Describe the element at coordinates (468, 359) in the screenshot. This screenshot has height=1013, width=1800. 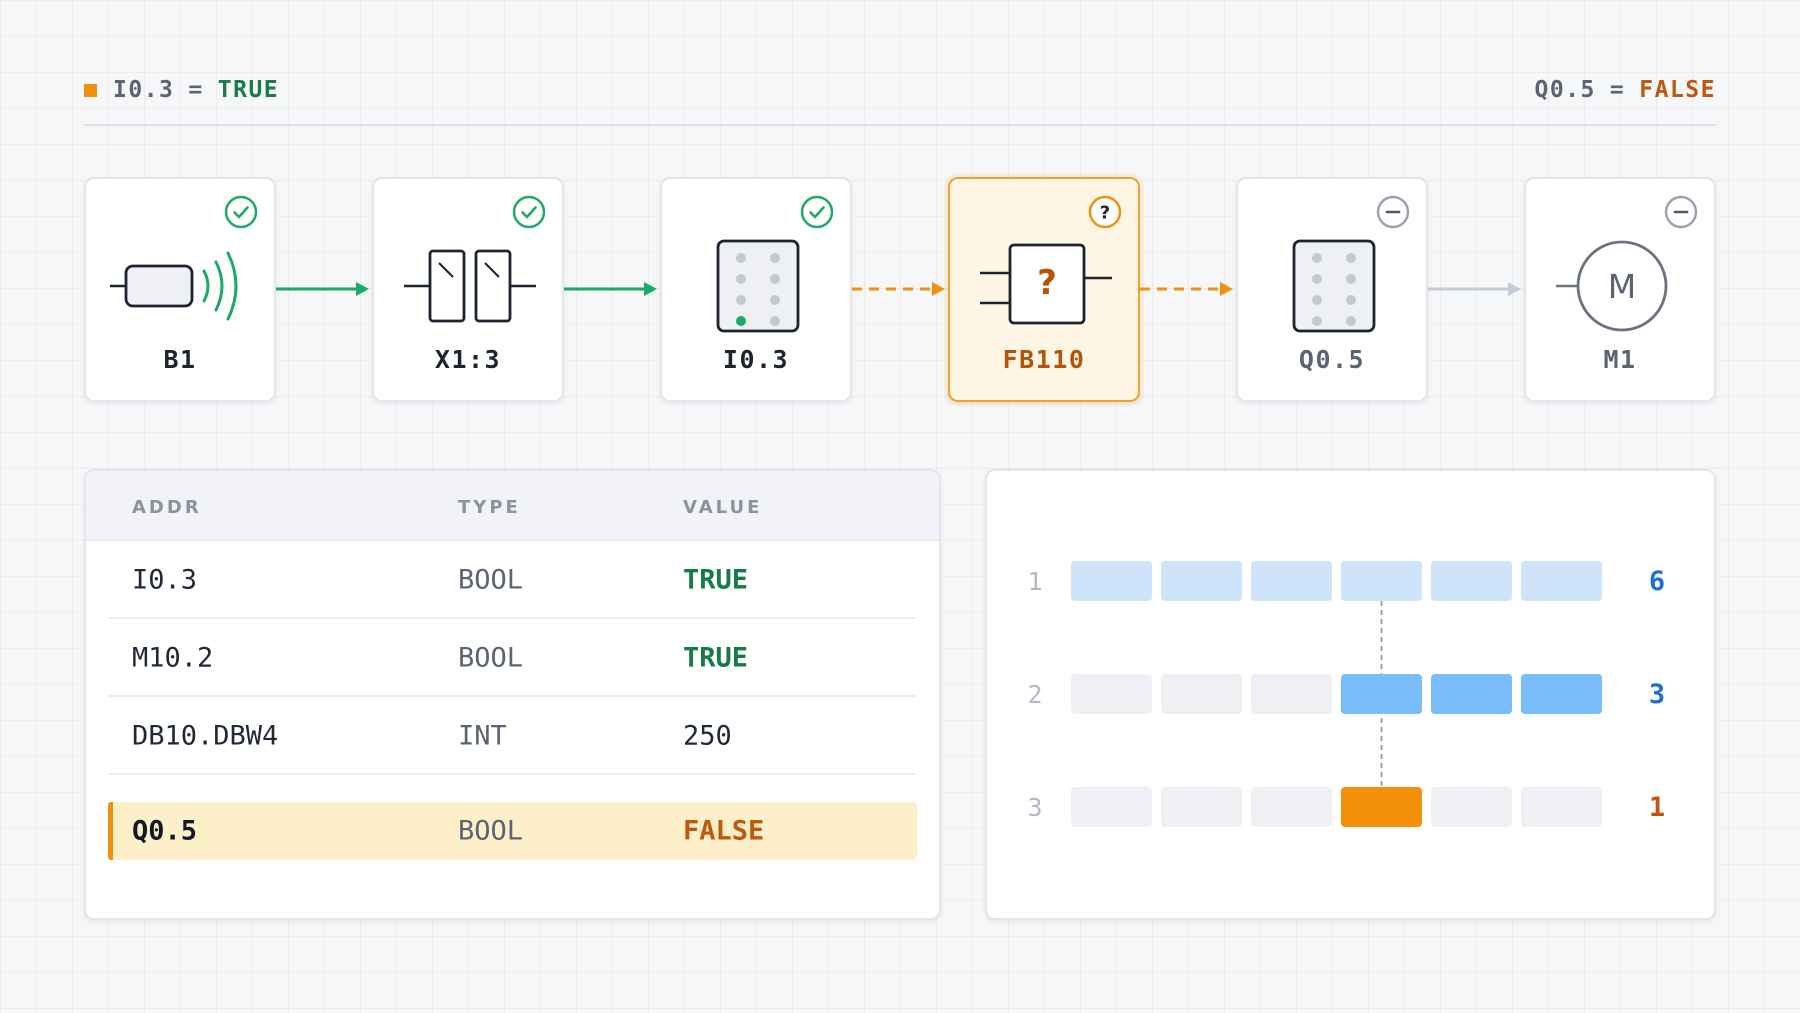
I see `node-label: X1:3` at that location.